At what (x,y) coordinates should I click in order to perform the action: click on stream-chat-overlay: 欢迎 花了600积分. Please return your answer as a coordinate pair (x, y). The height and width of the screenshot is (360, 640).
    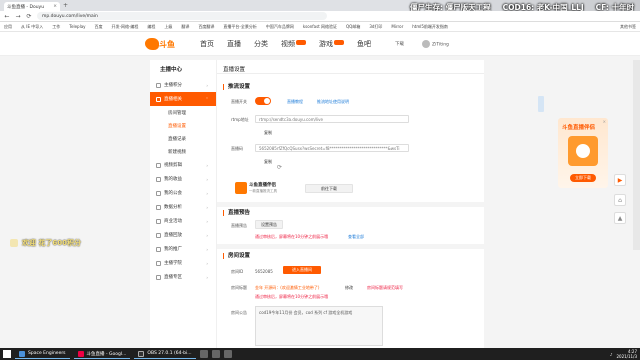
    Looking at the image, I should click on (45, 243).